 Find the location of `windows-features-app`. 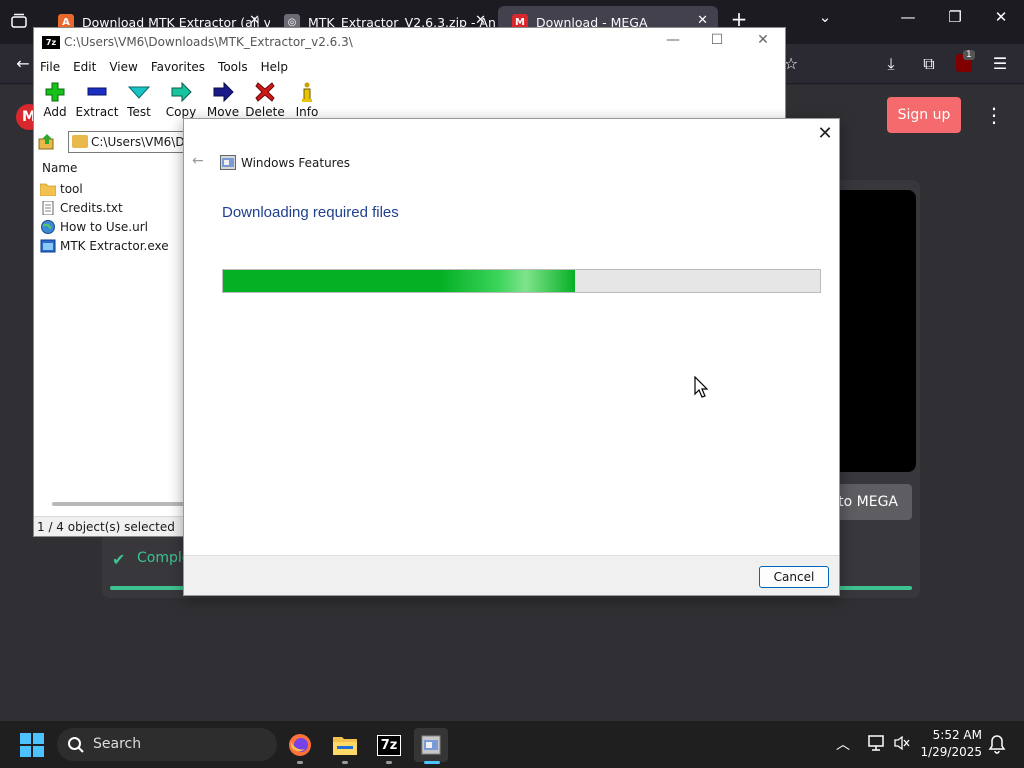

windows-features-app is located at coordinates (431, 745).